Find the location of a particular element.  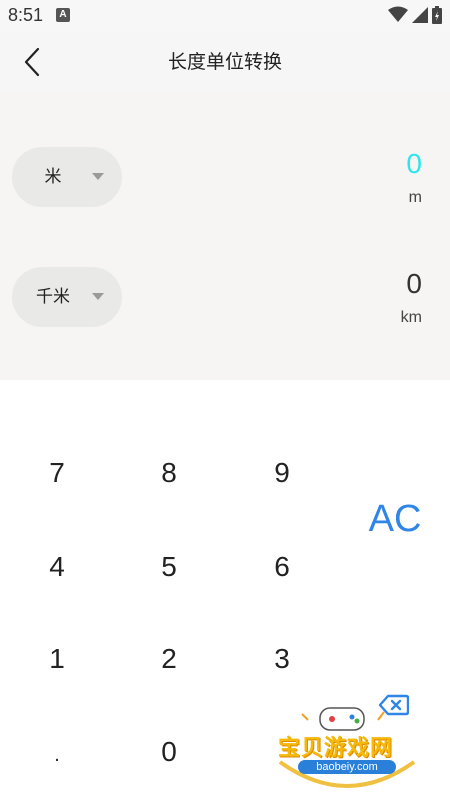

to-unit-symbol: km is located at coordinates (411, 317).